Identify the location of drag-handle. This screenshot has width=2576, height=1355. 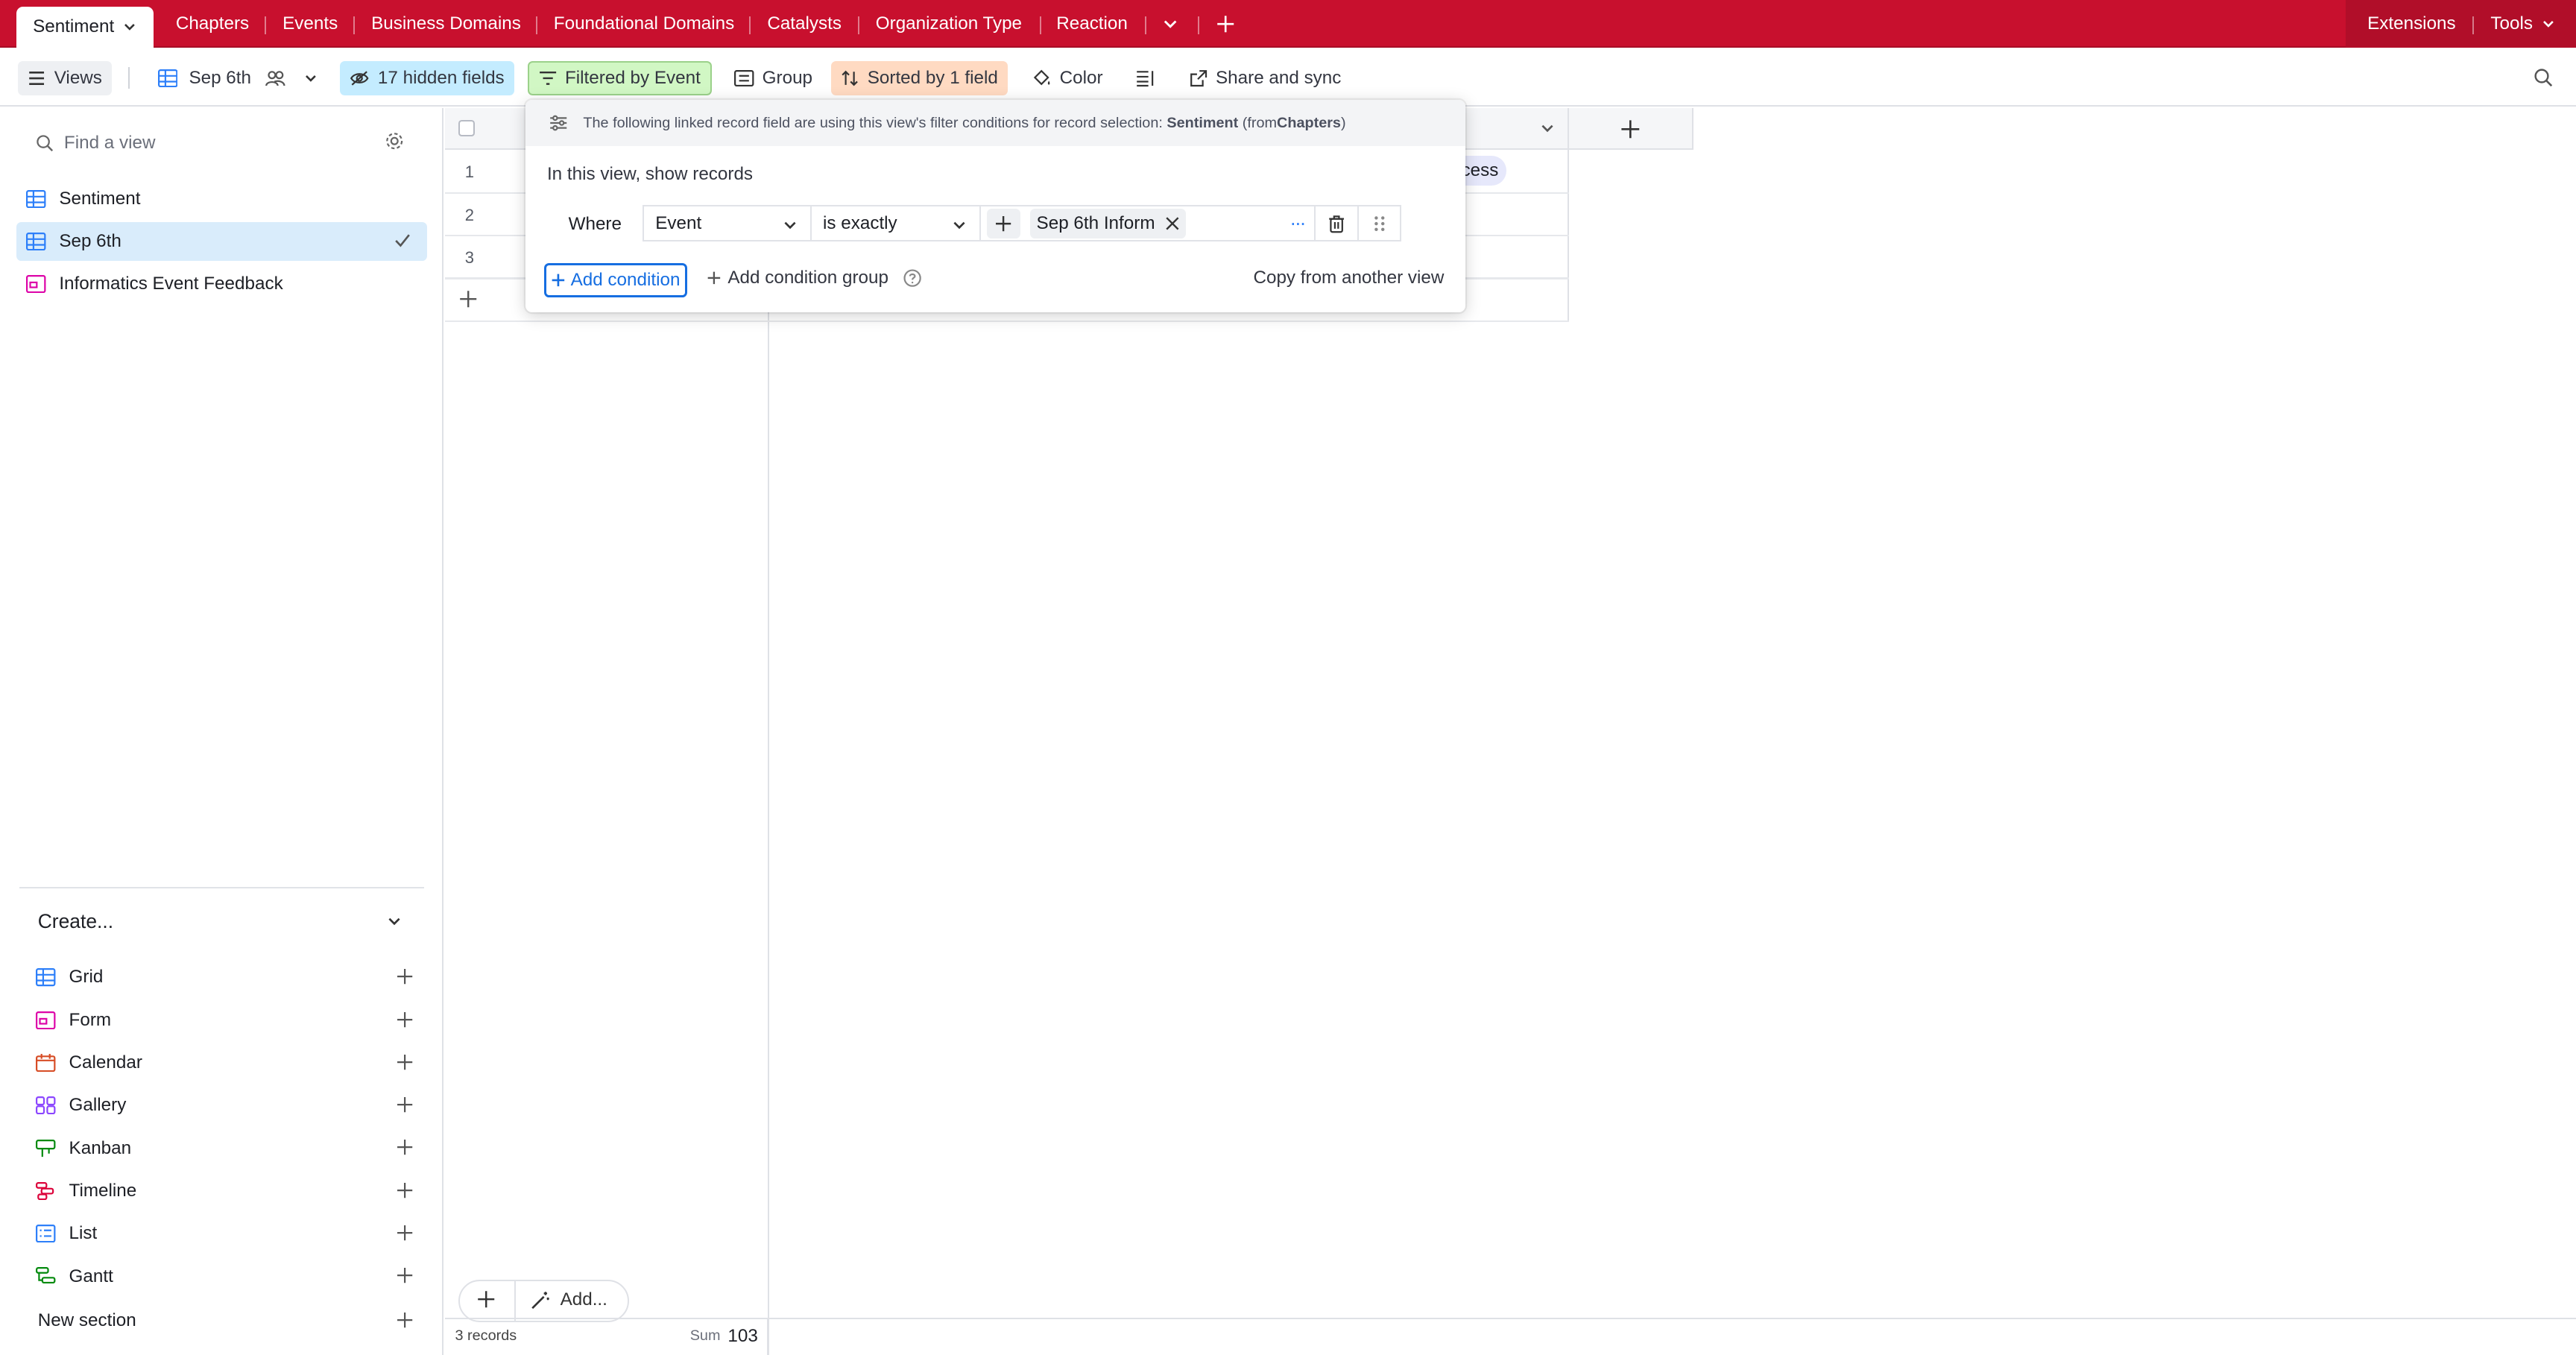
(1380, 223).